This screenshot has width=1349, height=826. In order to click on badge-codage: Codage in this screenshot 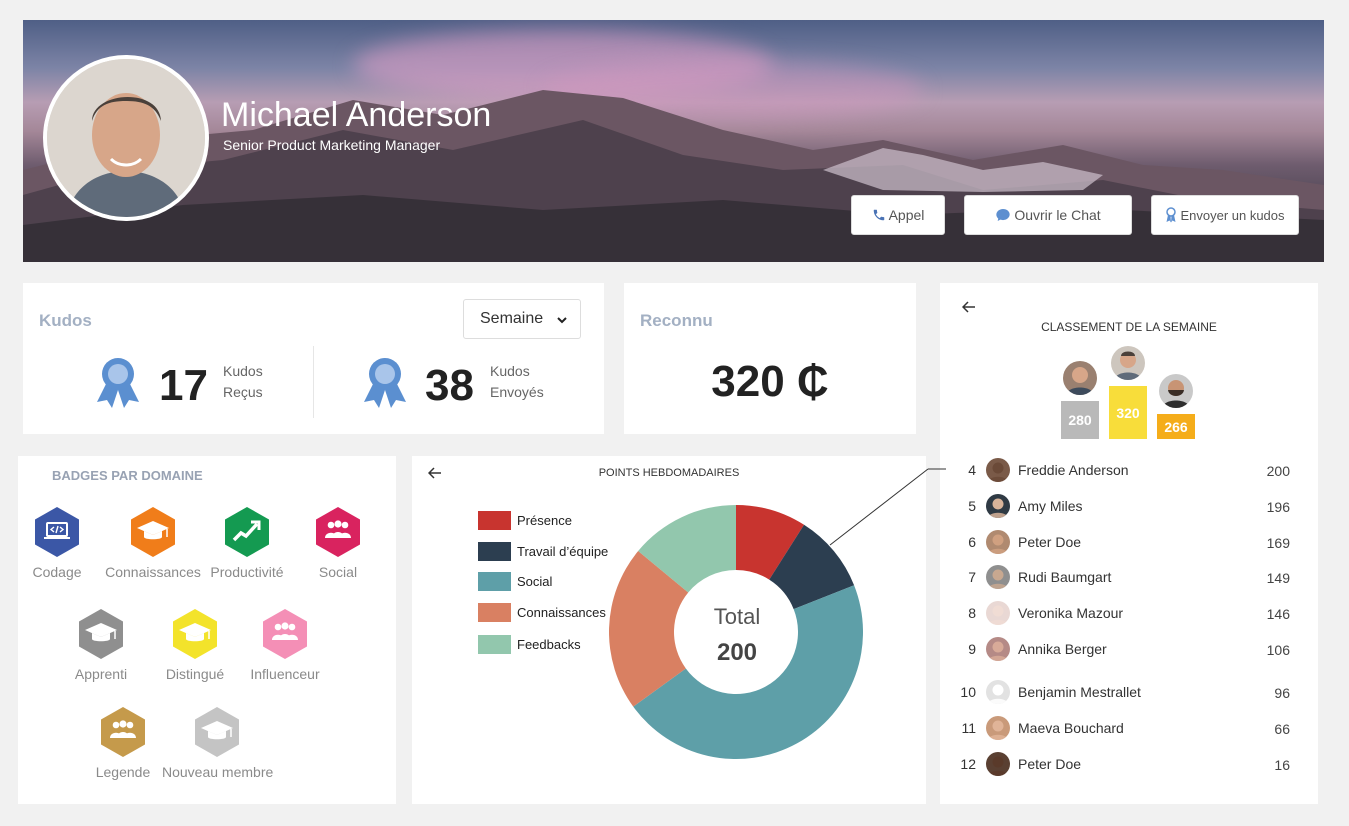, I will do `click(57, 543)`.